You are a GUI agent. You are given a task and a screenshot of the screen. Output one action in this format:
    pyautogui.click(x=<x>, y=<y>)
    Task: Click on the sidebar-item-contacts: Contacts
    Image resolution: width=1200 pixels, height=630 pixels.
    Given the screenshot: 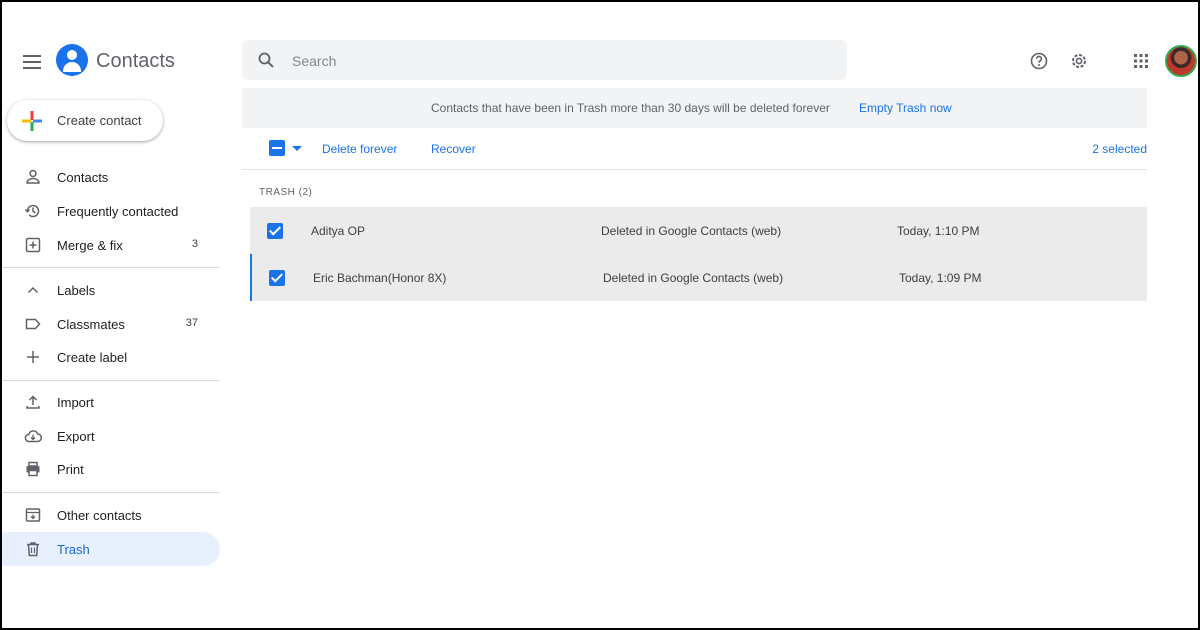 What is the action you would take?
    pyautogui.click(x=111, y=177)
    